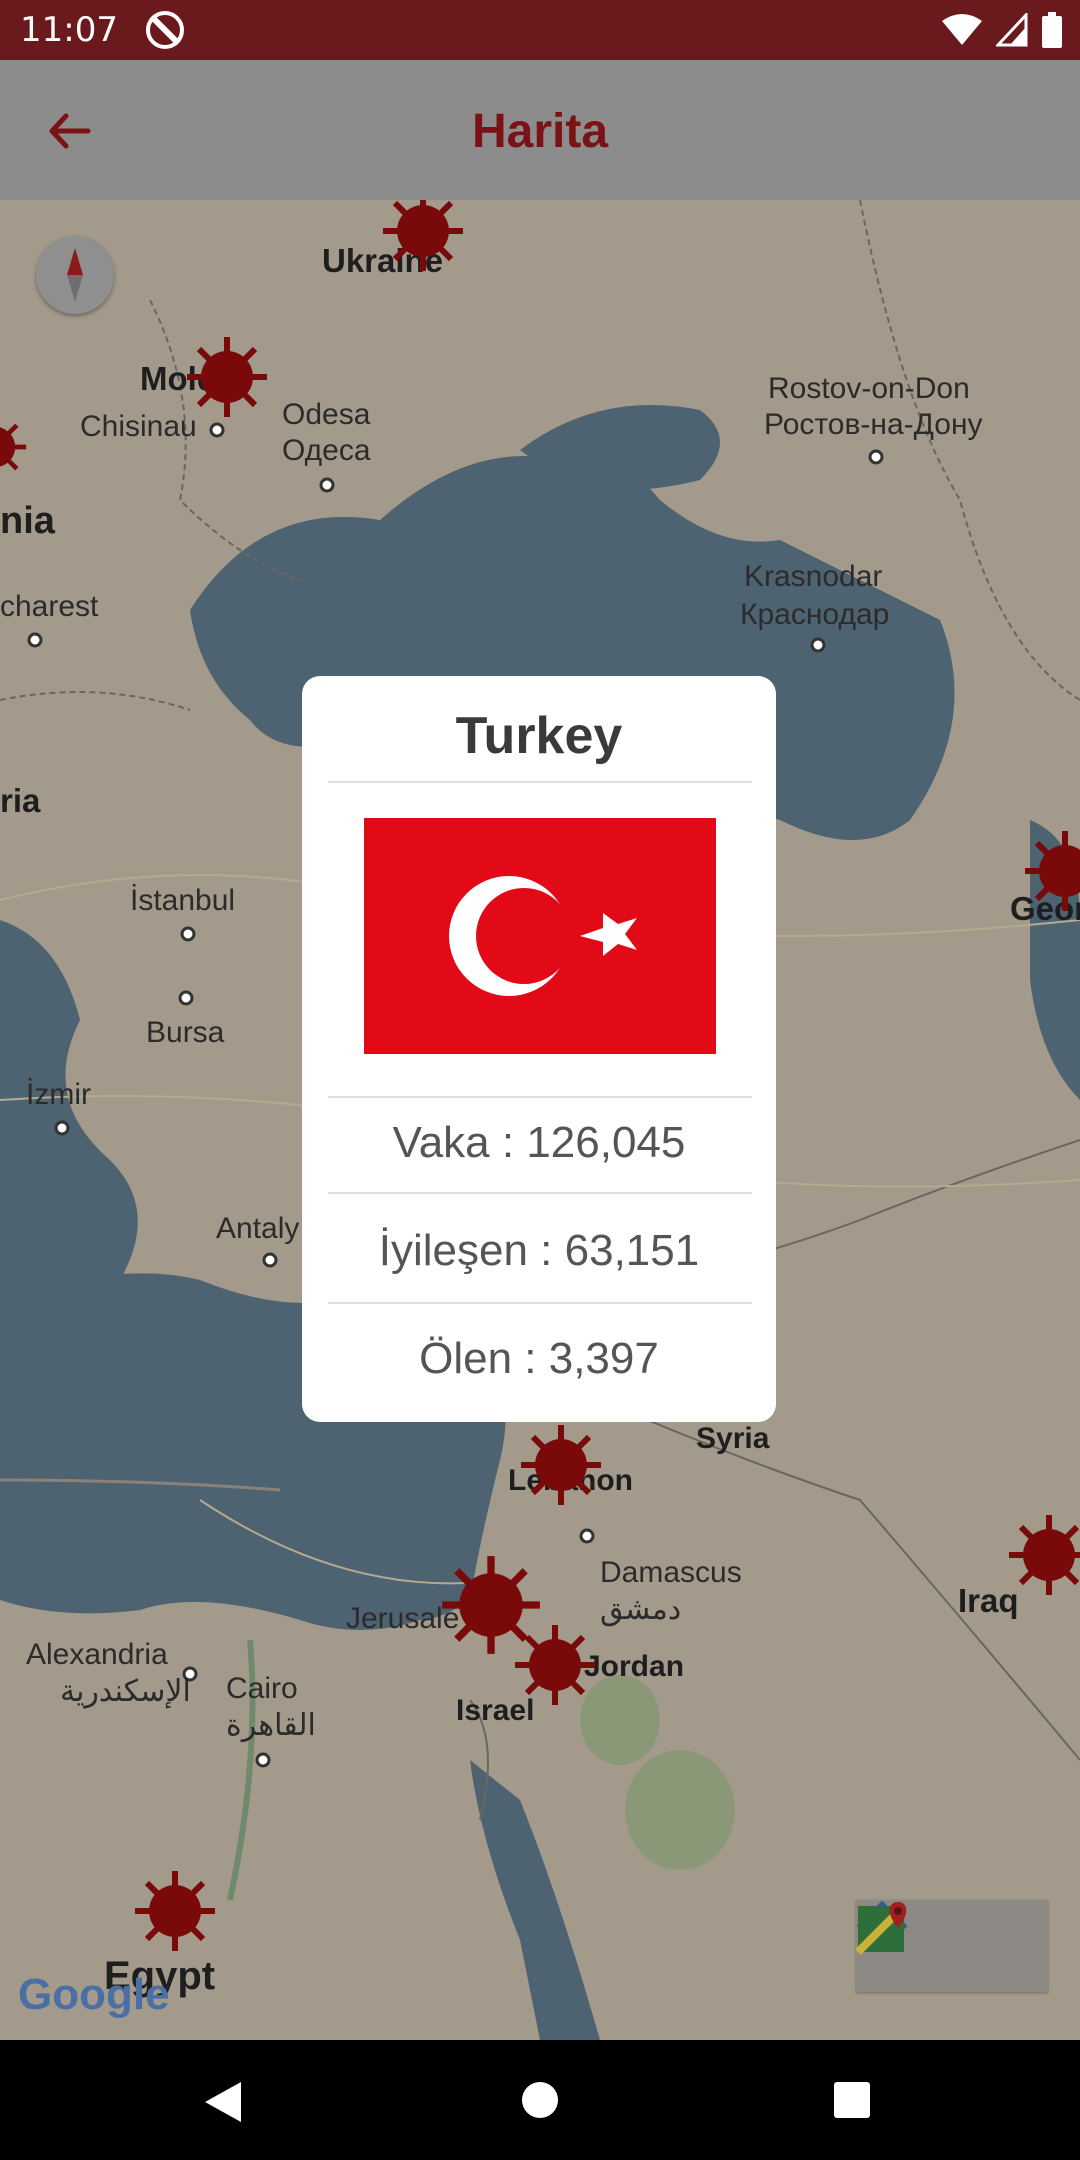 This screenshot has height=2160, width=1080. I want to click on map-label-damascus-arabic: دمشق, so click(641, 1609).